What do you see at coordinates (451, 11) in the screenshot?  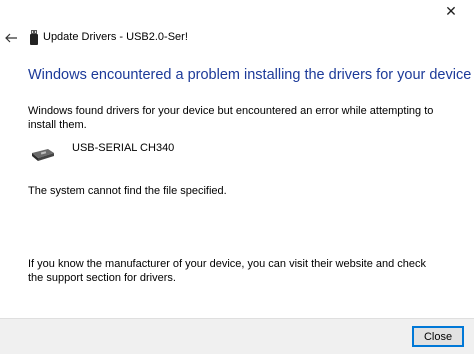 I see `window-close-icon: ✕` at bounding box center [451, 11].